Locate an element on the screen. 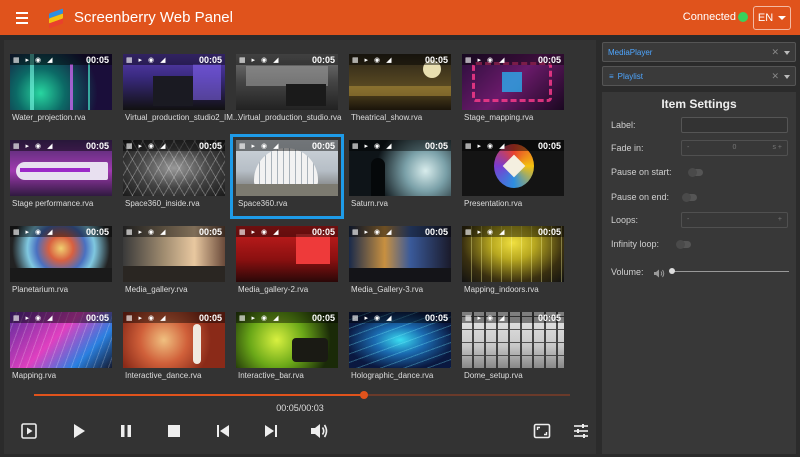 Image resolution: width=800 pixels, height=457 pixels. skip-next-icon is located at coordinates (271, 431).